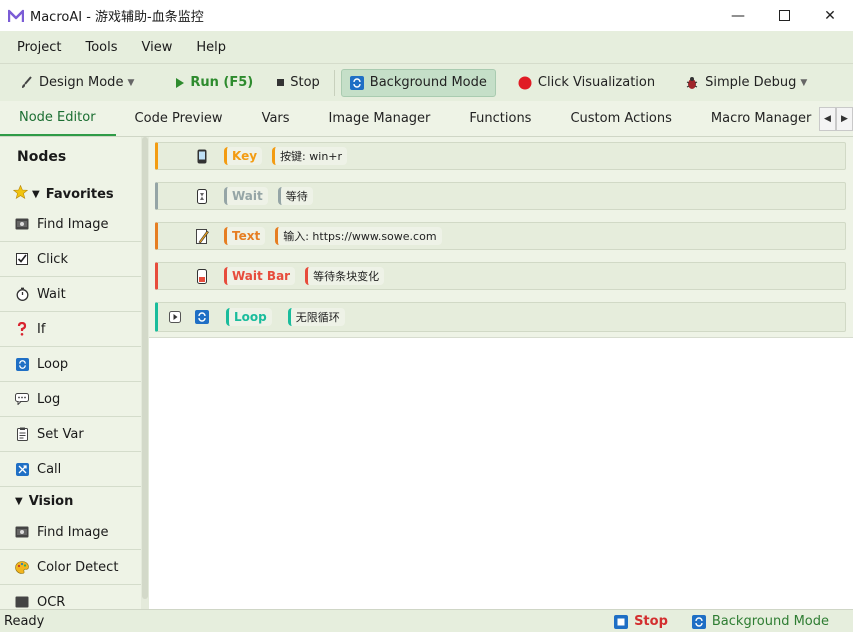  I want to click on node-item-wait: Wait, so click(70, 294).